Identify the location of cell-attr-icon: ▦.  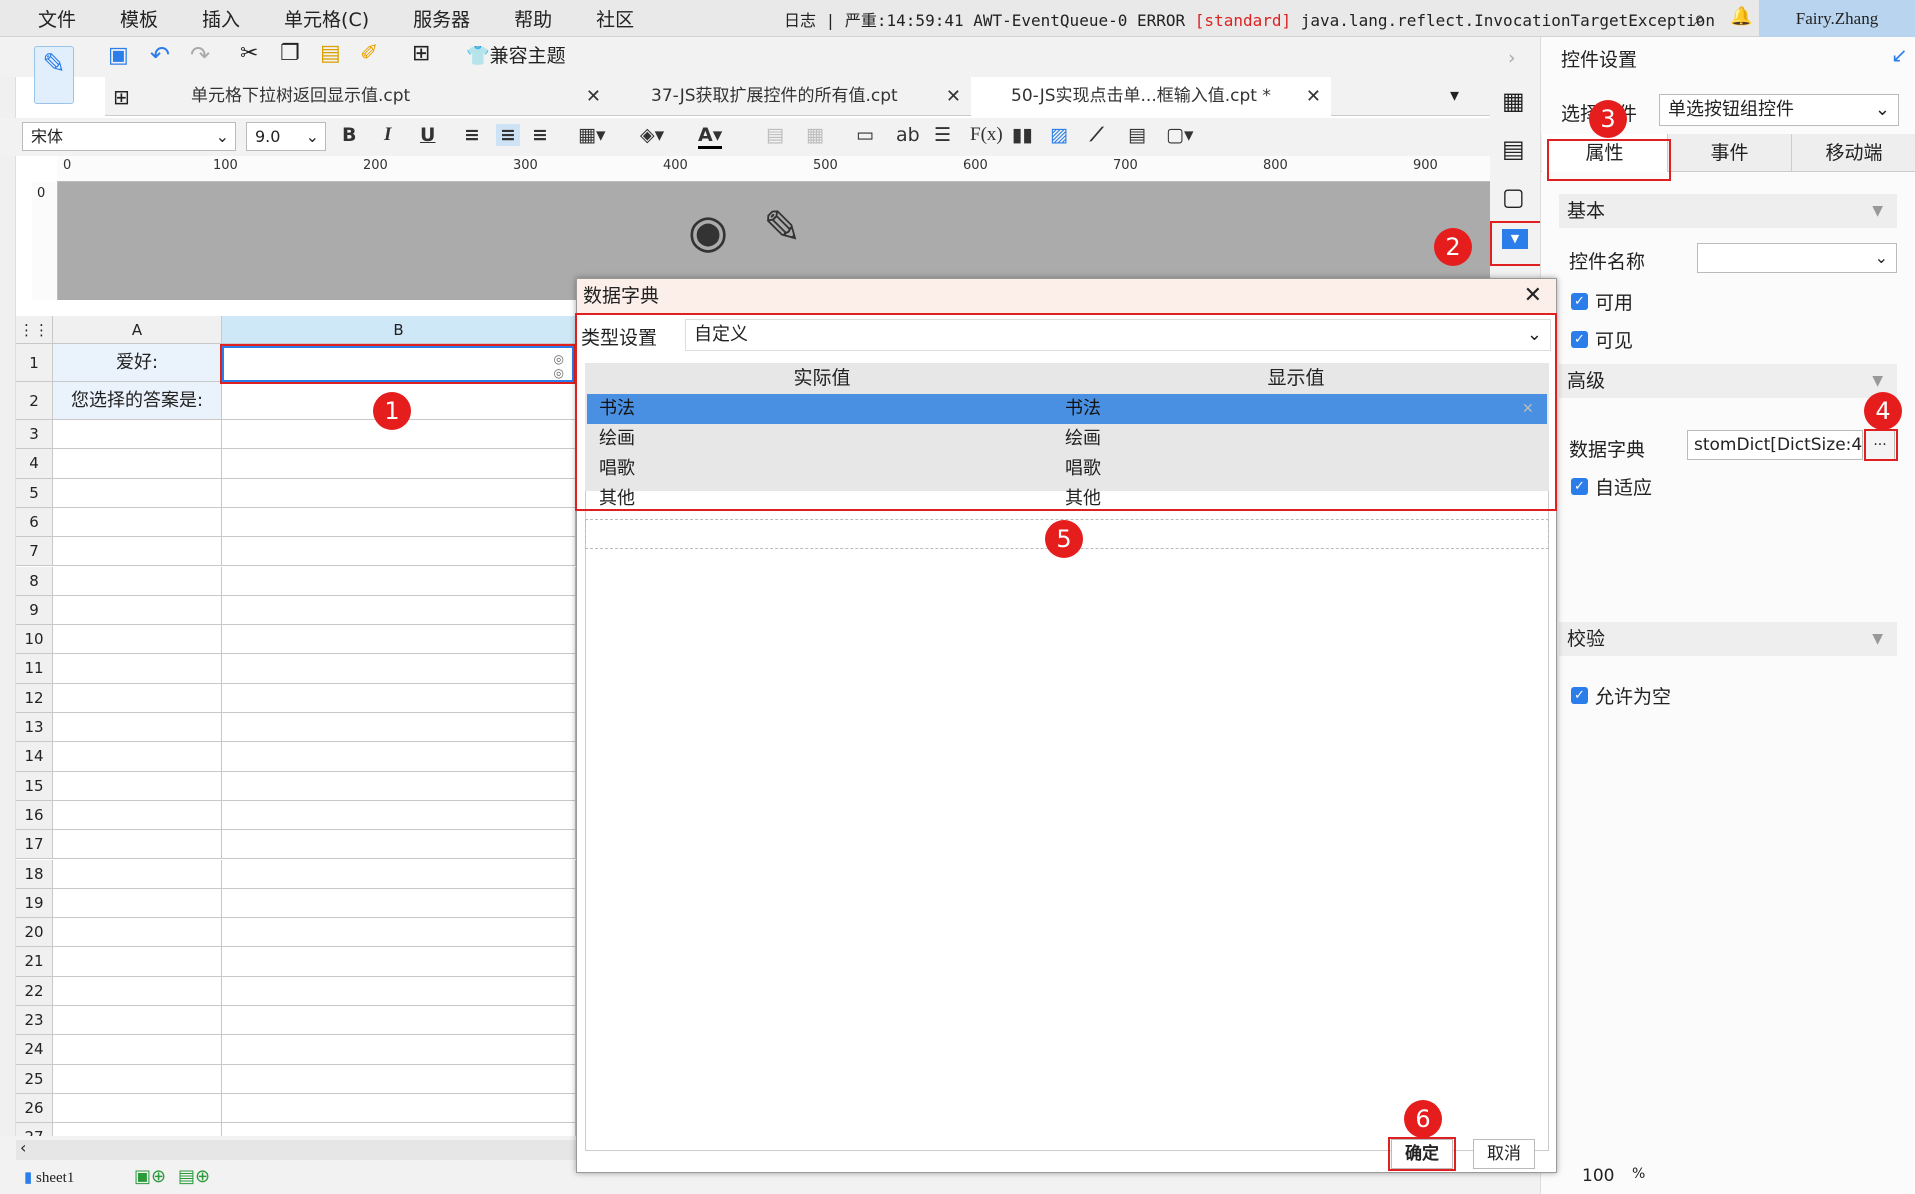
(1513, 101).